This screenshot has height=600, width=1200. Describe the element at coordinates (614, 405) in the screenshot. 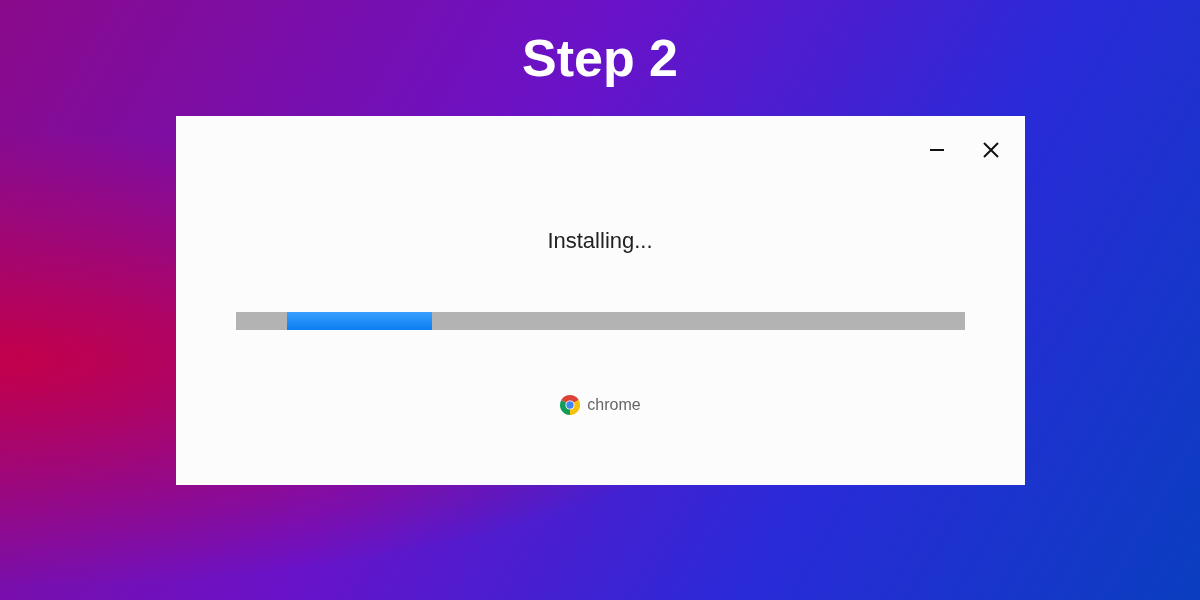

I see `brand-name: chrome` at that location.